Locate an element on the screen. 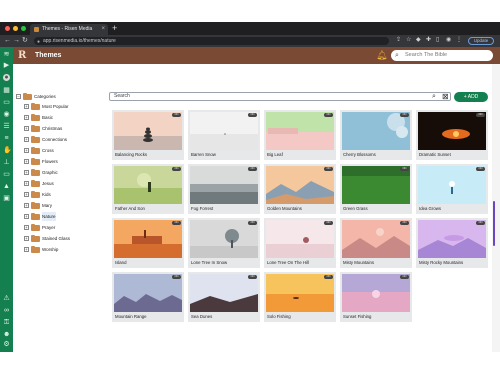 This screenshot has height=375, width=500. key-icon: ⚿ is located at coordinates (6, 322).